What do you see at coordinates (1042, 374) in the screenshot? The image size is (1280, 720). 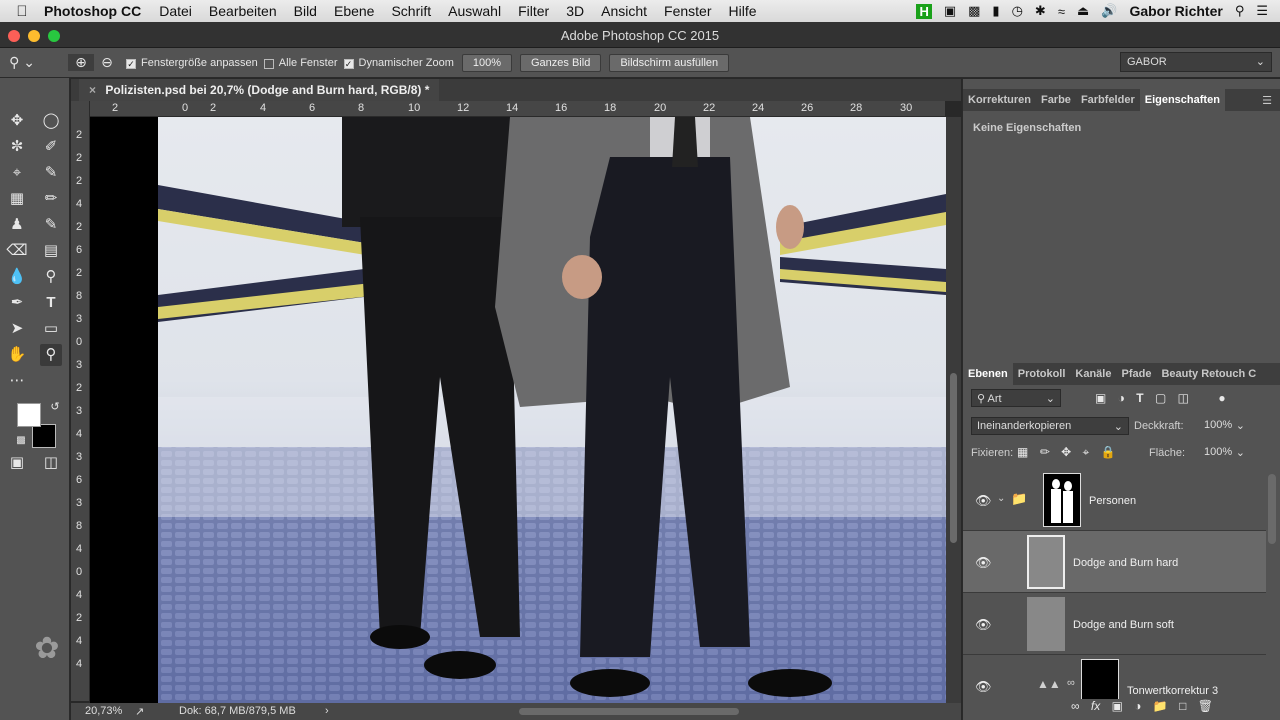 I see `tab-protokoll: Protokoll` at bounding box center [1042, 374].